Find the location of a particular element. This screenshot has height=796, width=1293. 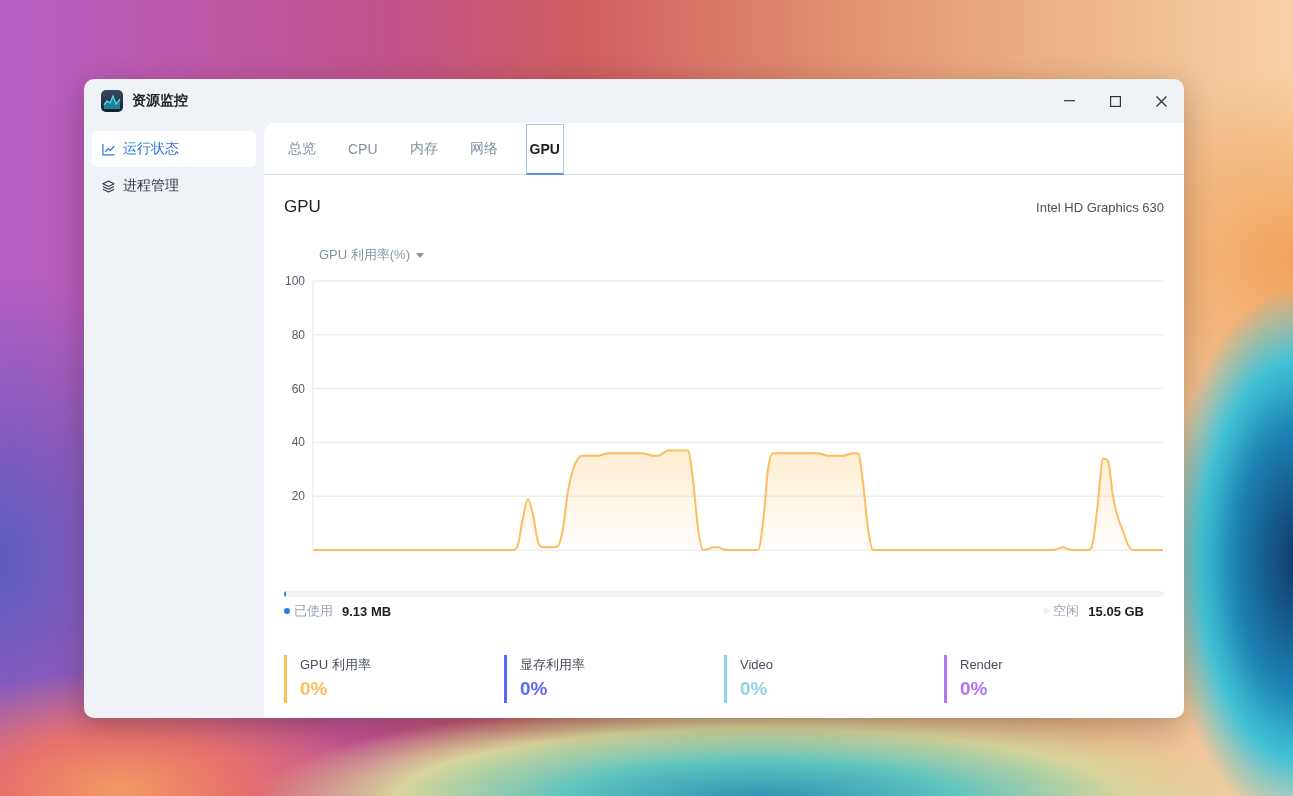

y-axis-label: 80 is located at coordinates (298, 334).